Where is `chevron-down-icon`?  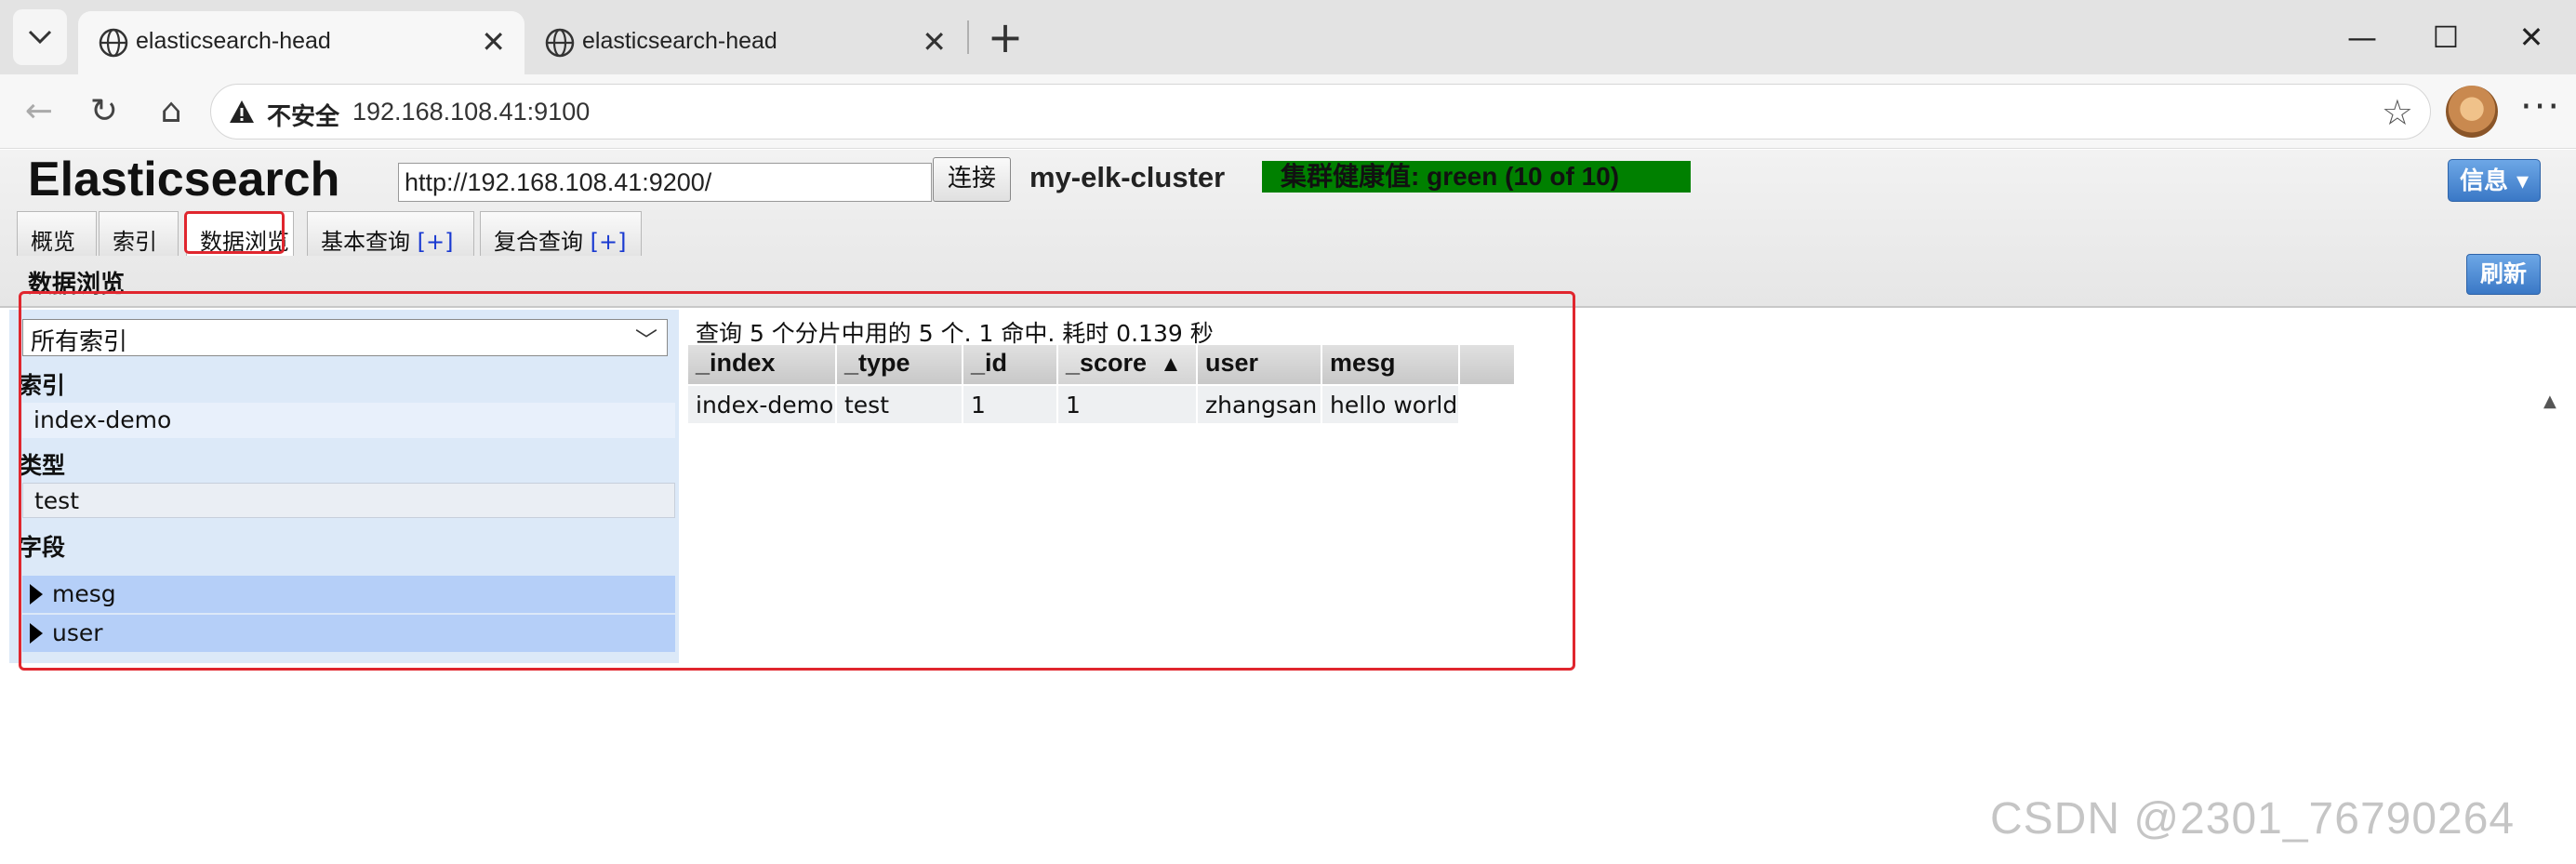 chevron-down-icon is located at coordinates (40, 37).